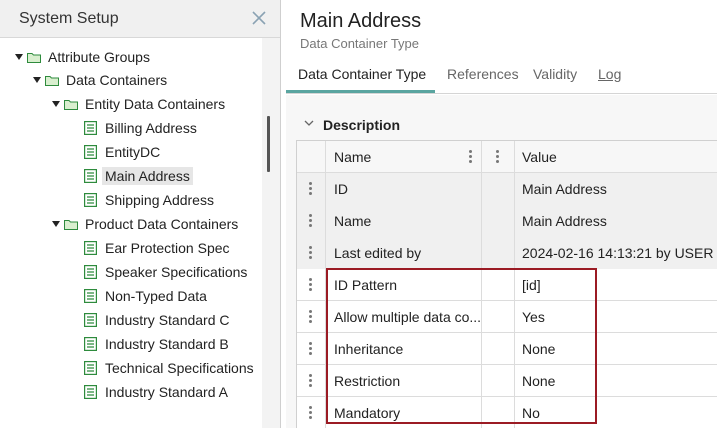 This screenshot has height=428, width=717. I want to click on grid-header-row: Name Value, so click(507, 157).